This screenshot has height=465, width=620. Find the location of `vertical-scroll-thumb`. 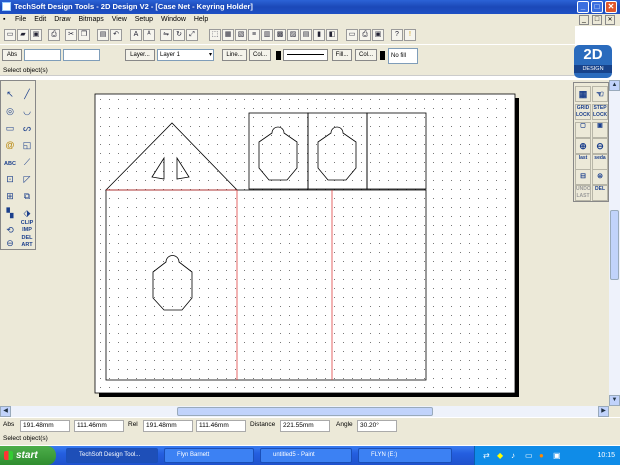

vertical-scroll-thumb is located at coordinates (614, 245).